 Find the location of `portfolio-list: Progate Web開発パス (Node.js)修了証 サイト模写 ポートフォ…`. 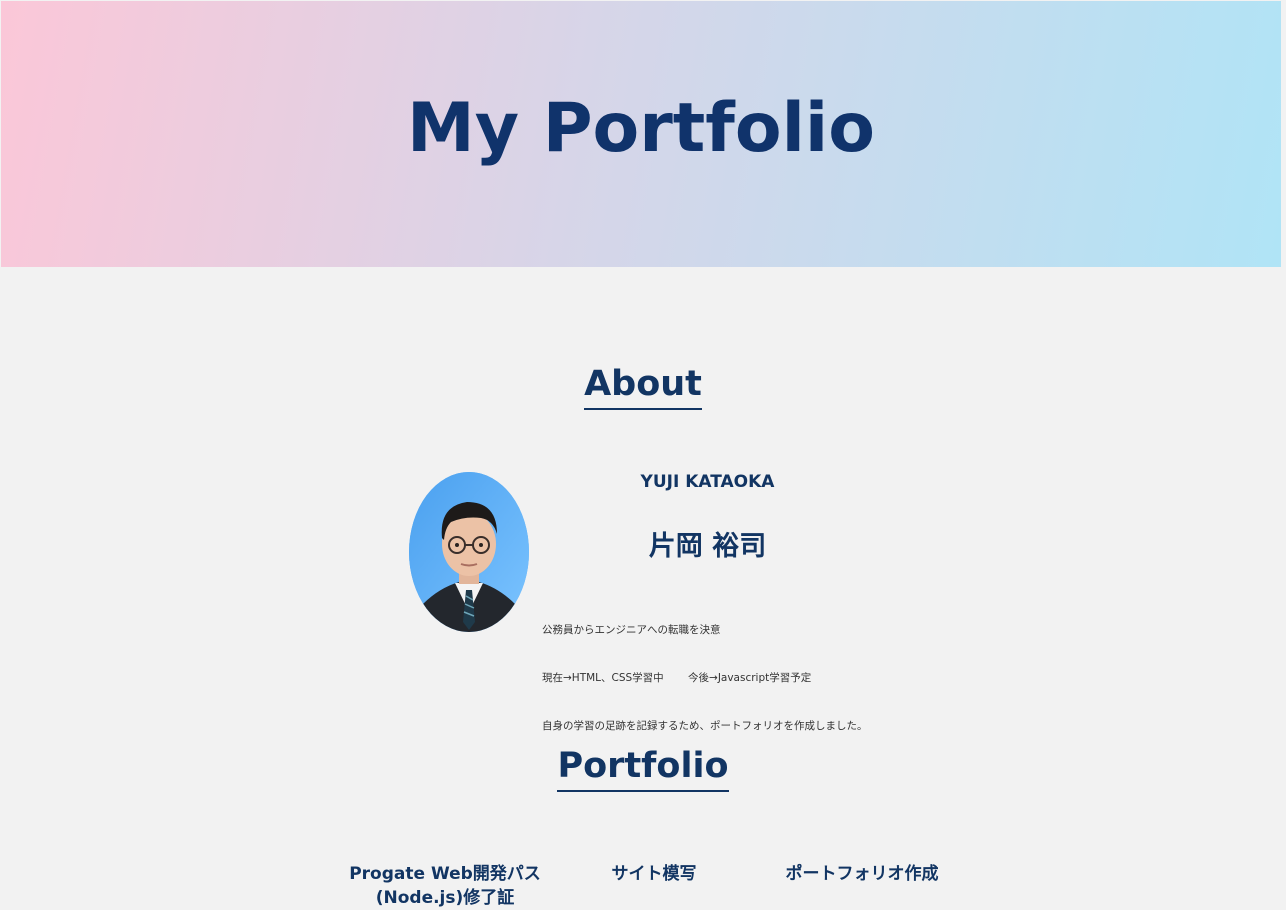

portfolio-list: Progate Web開発パス (Node.js)修了証 サイト模写 ポートフォ… is located at coordinates (643, 885).